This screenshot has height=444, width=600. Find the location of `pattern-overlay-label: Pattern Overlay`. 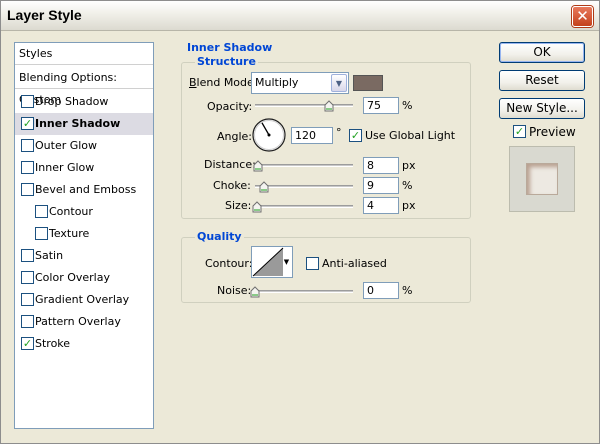

pattern-overlay-label: Pattern Overlay is located at coordinates (78, 321).